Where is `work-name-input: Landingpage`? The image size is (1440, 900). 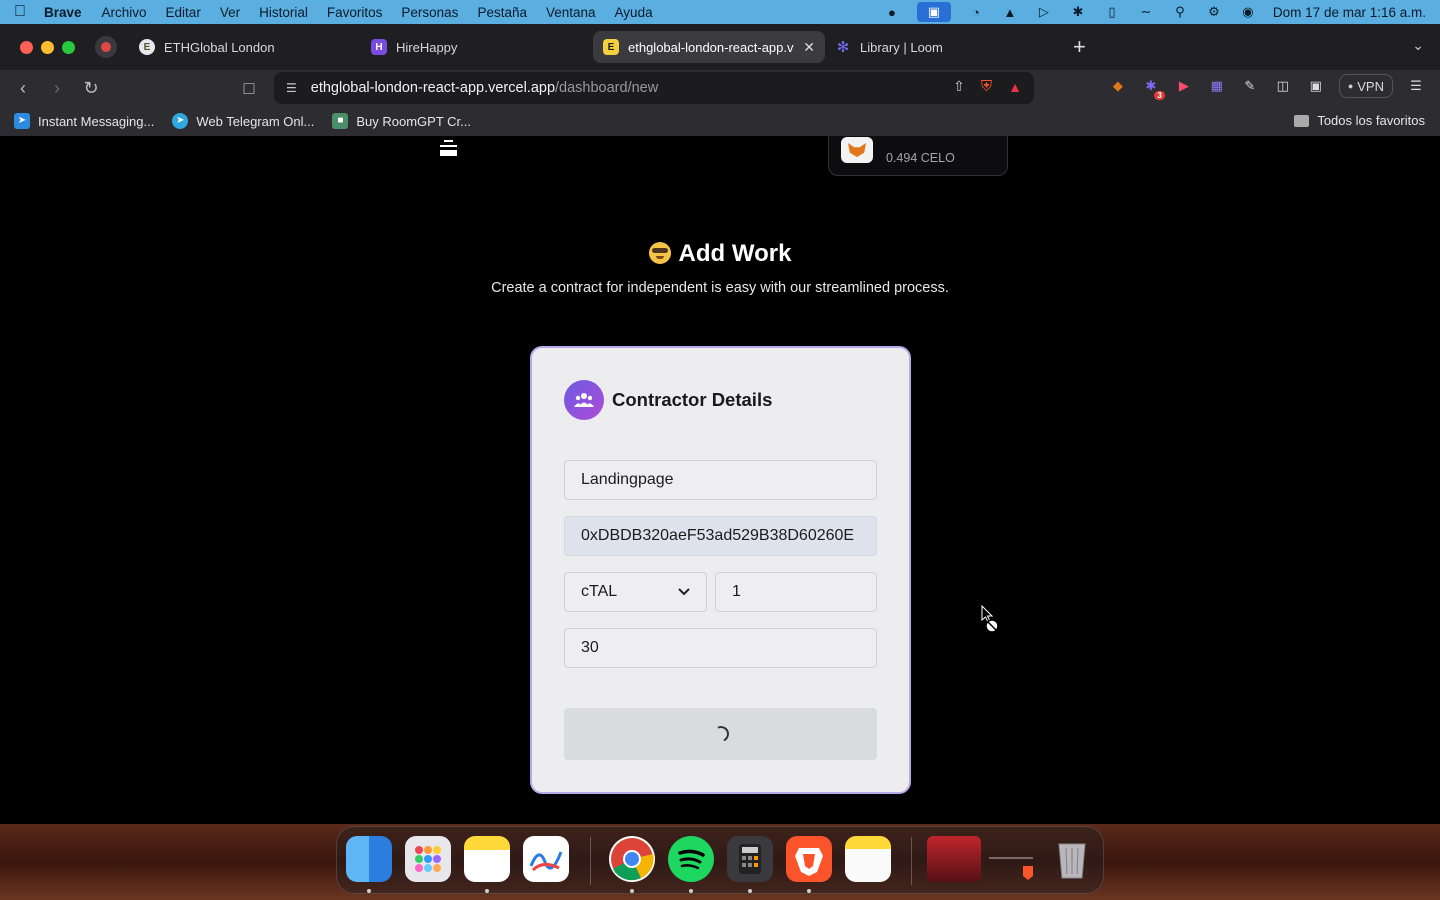 work-name-input: Landingpage is located at coordinates (720, 480).